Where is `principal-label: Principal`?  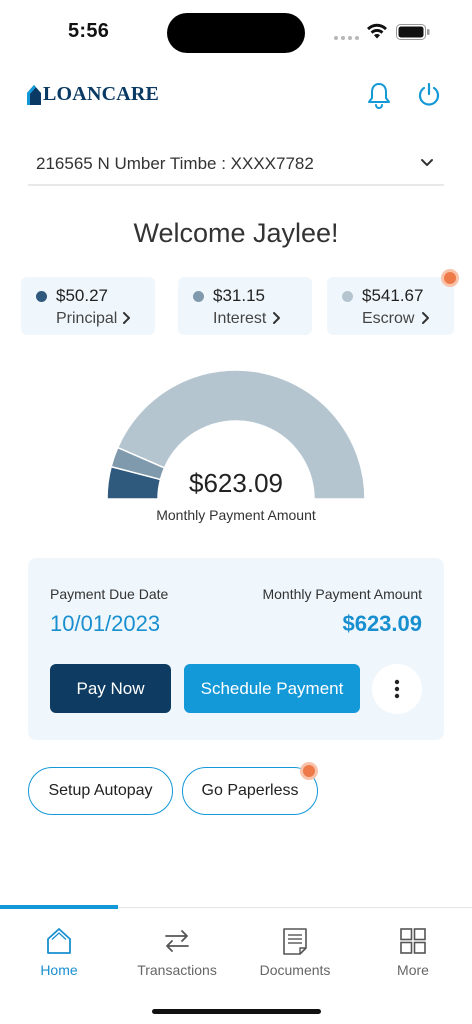
principal-label: Principal is located at coordinates (87, 318).